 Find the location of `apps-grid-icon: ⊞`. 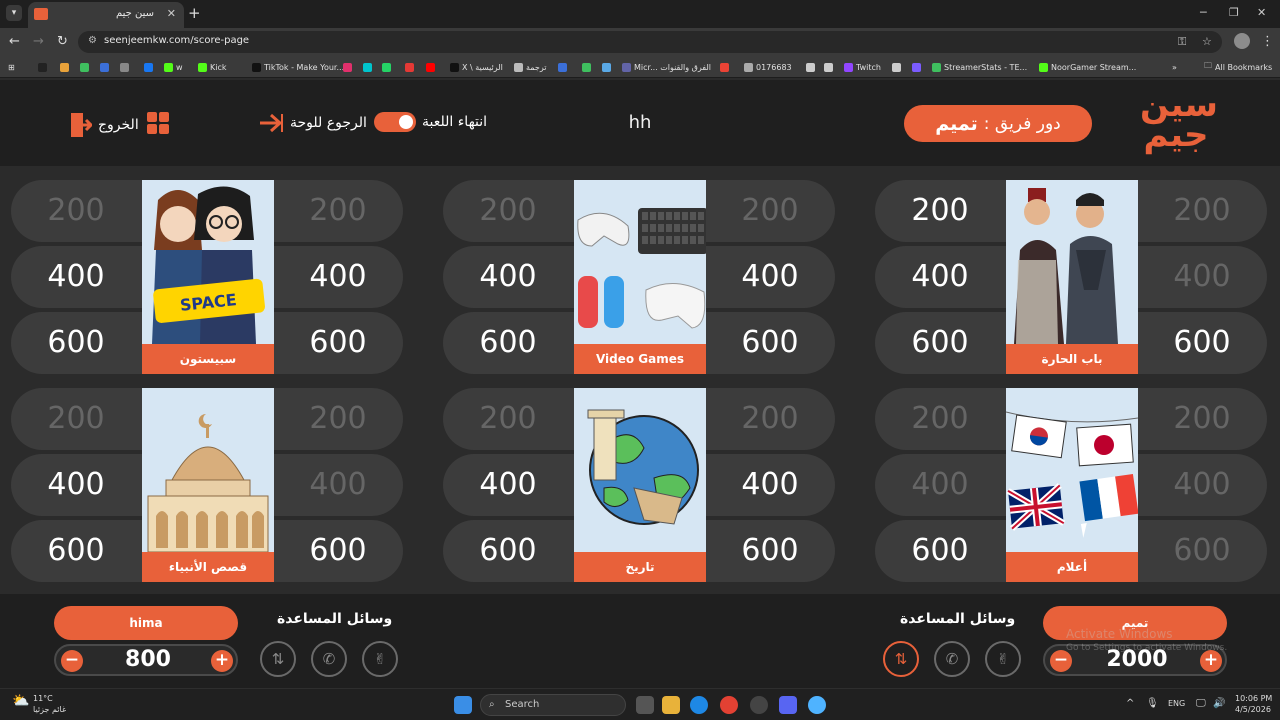

apps-grid-icon: ⊞ is located at coordinates (11, 67).